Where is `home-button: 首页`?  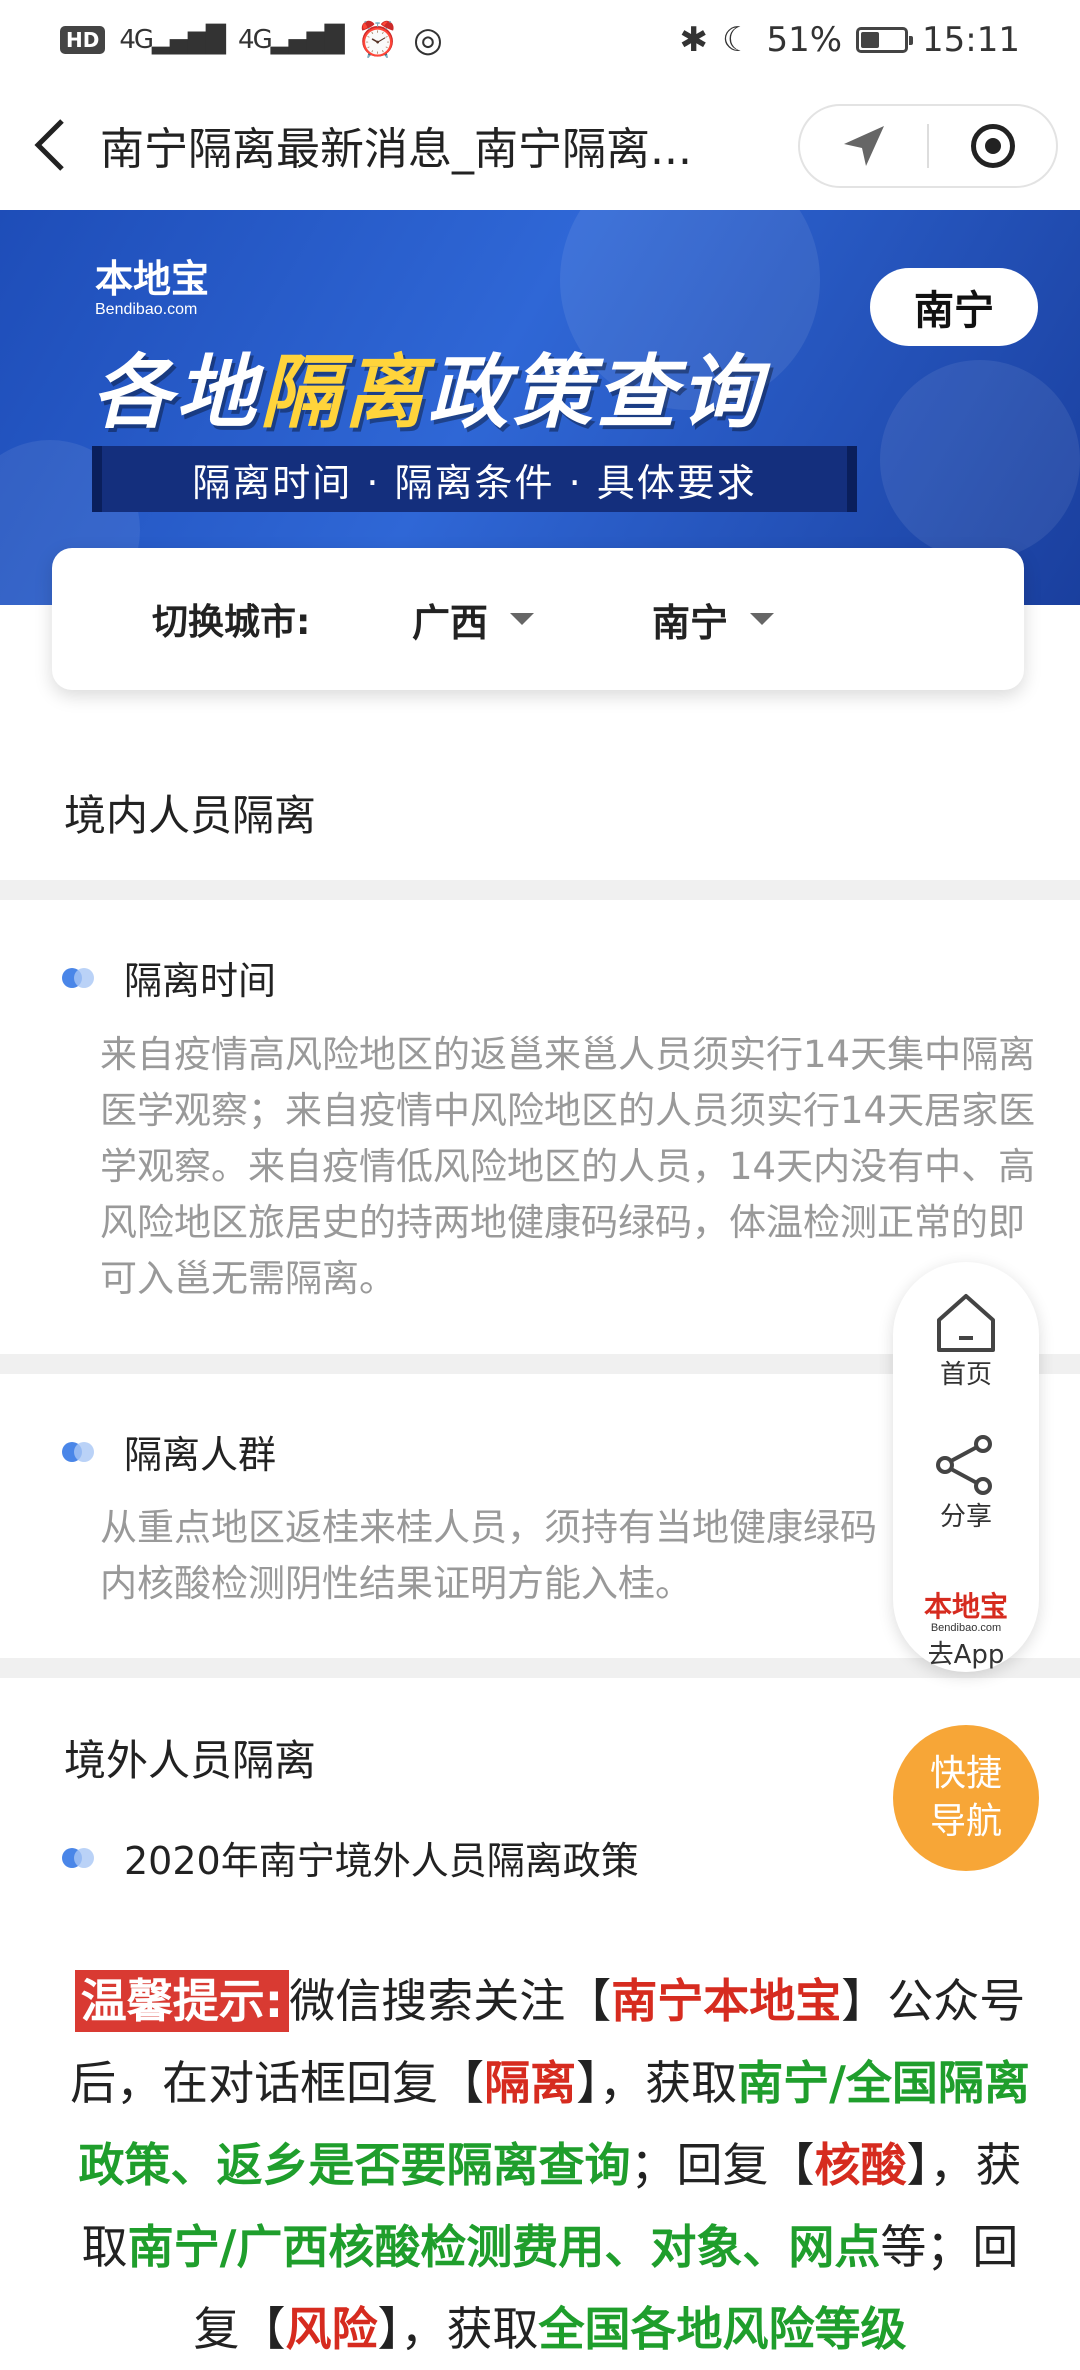 home-button: 首页 is located at coordinates (966, 1341).